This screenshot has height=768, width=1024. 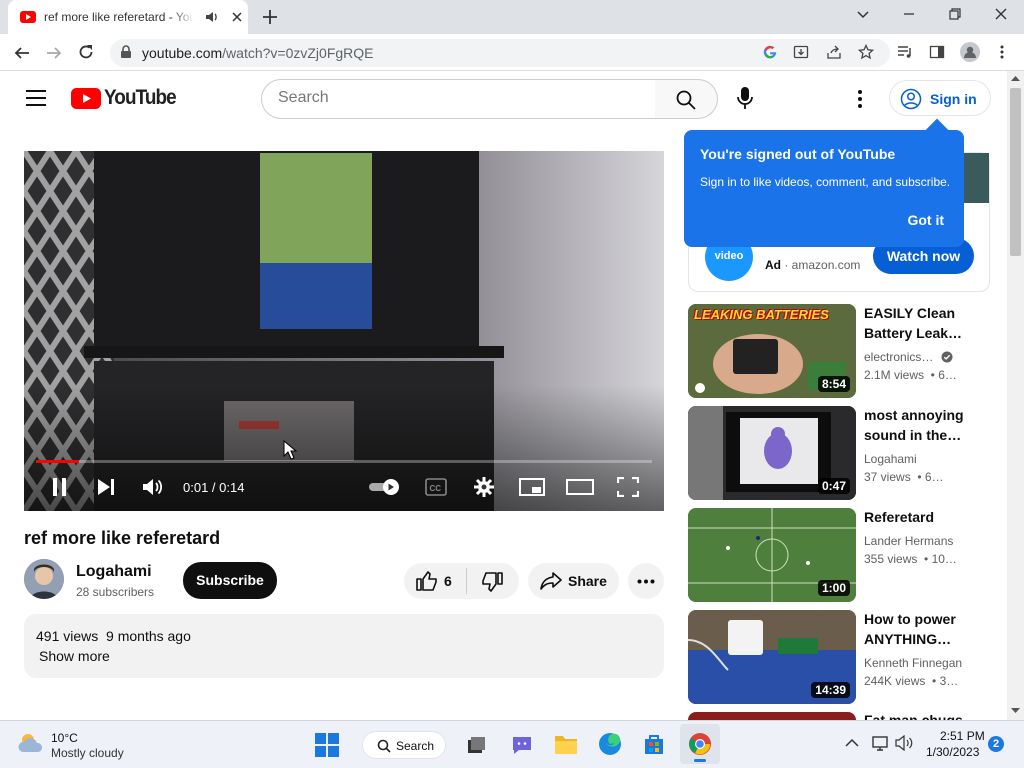 I want to click on browser-tab: ref more like referetard - YouTube, so click(x=128, y=17).